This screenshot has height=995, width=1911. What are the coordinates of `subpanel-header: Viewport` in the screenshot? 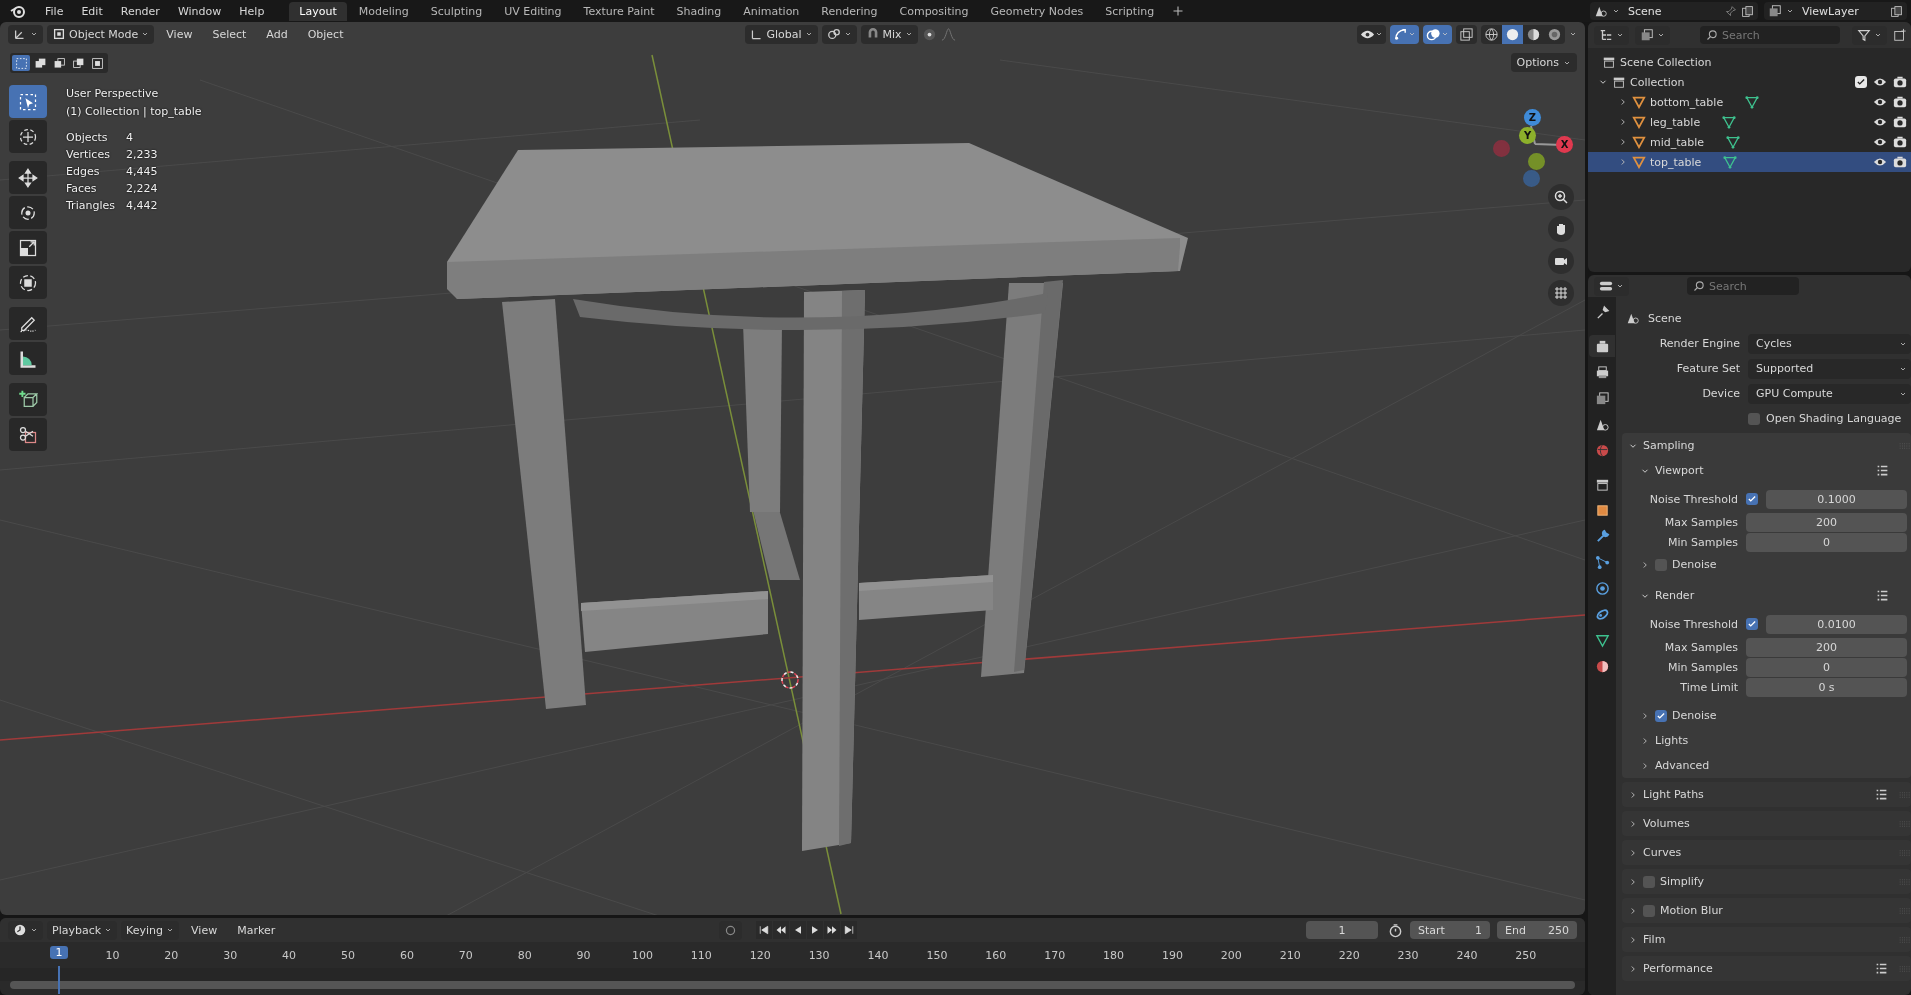 It's located at (1766, 470).